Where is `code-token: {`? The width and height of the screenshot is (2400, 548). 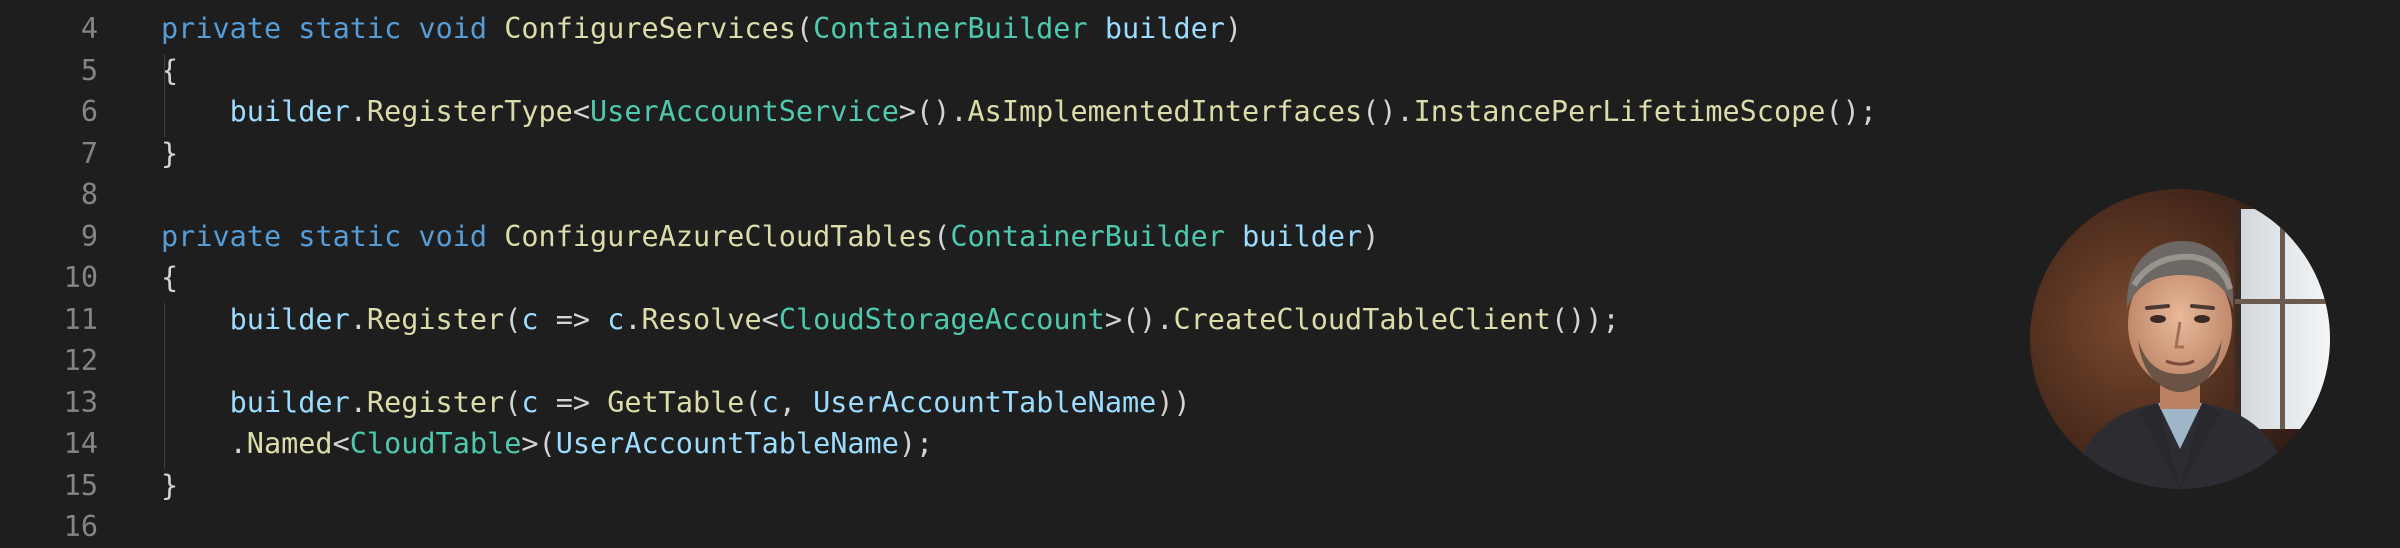
code-token: { is located at coordinates (170, 277).